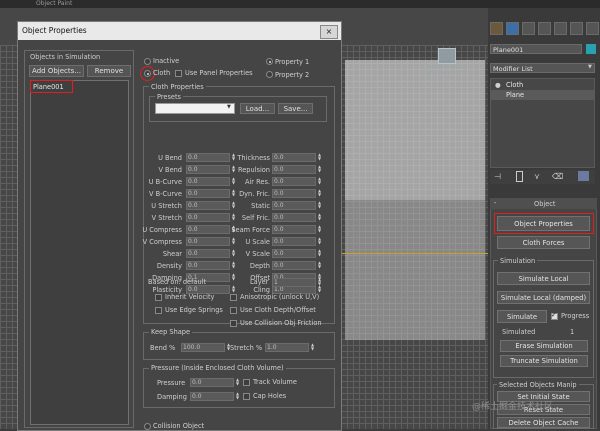 This screenshot has height=431, width=600. Describe the element at coordinates (233, 297) in the screenshot. I see `anisotropic-checkbox` at that location.